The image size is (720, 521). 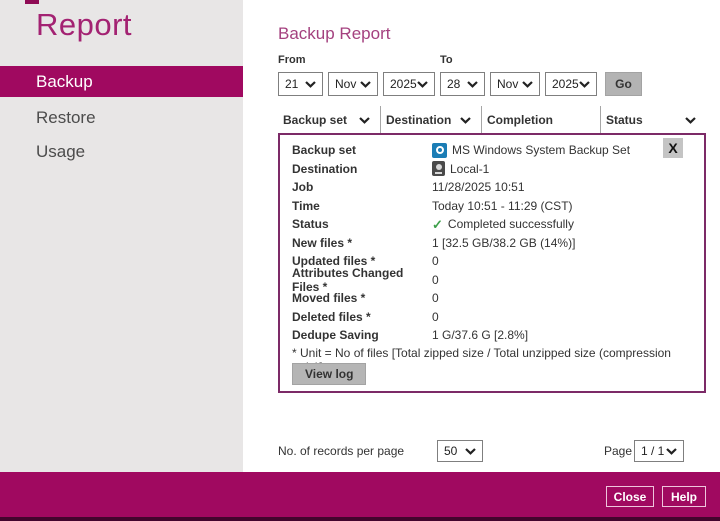 What do you see at coordinates (673, 148) in the screenshot?
I see `close-record-button: X` at bounding box center [673, 148].